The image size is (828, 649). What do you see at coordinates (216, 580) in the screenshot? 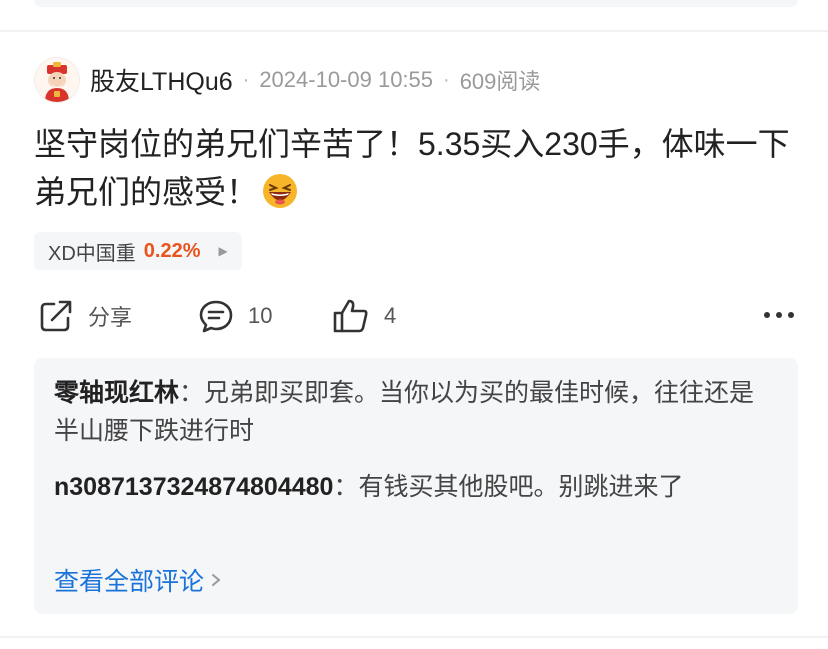
I see `chevron-right-icon` at bounding box center [216, 580].